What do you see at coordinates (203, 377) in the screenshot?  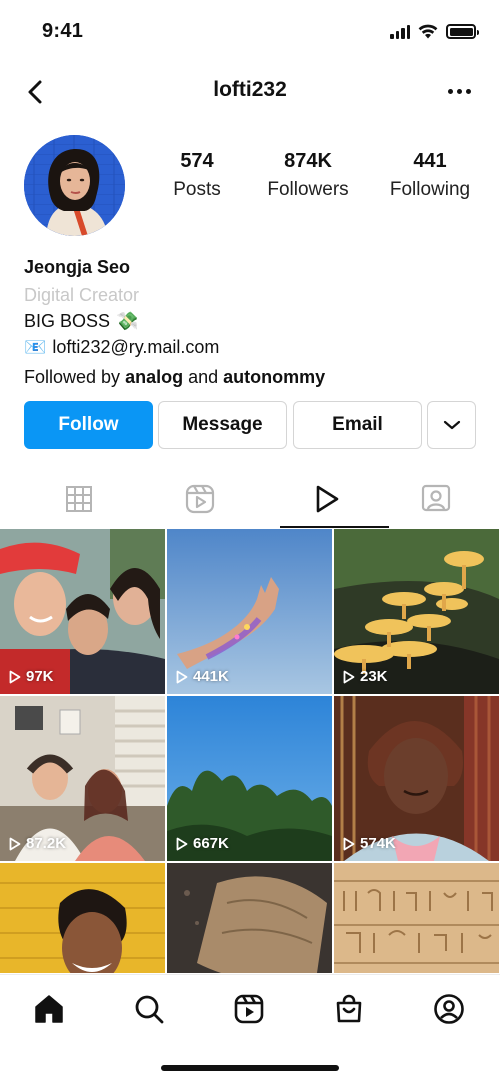 I see `followed-and: and` at bounding box center [203, 377].